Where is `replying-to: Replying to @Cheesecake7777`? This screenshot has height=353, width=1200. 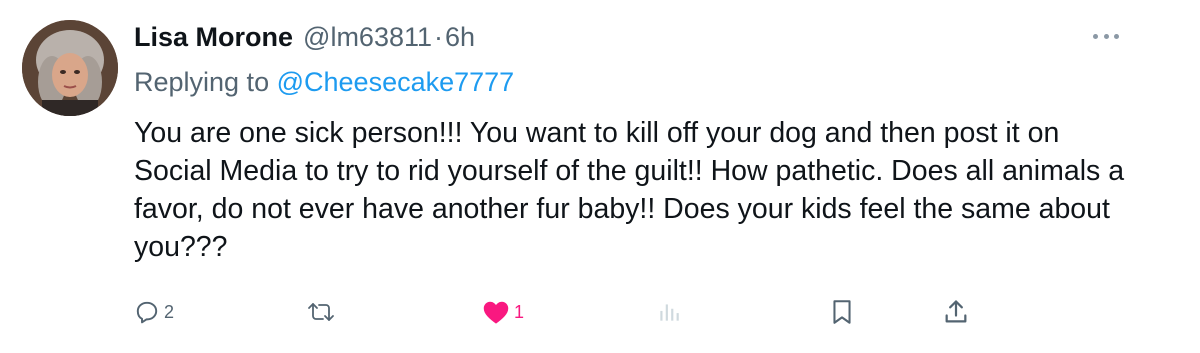 replying-to: Replying to @Cheesecake7777 is located at coordinates (324, 82).